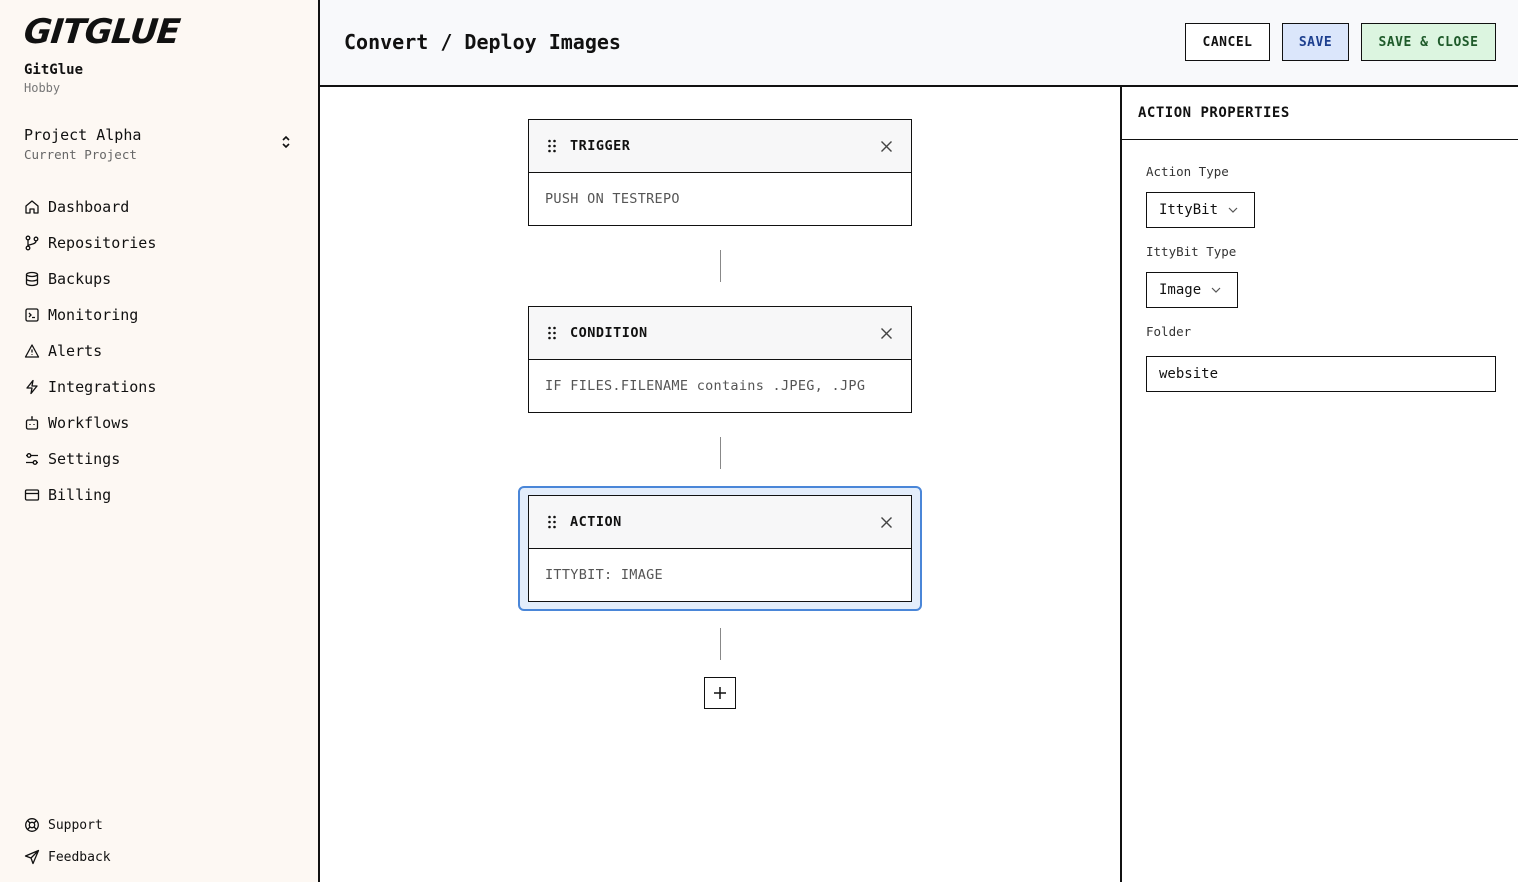 The width and height of the screenshot is (1518, 882). What do you see at coordinates (1315, 42) in the screenshot?
I see `save-button: SAVE` at bounding box center [1315, 42].